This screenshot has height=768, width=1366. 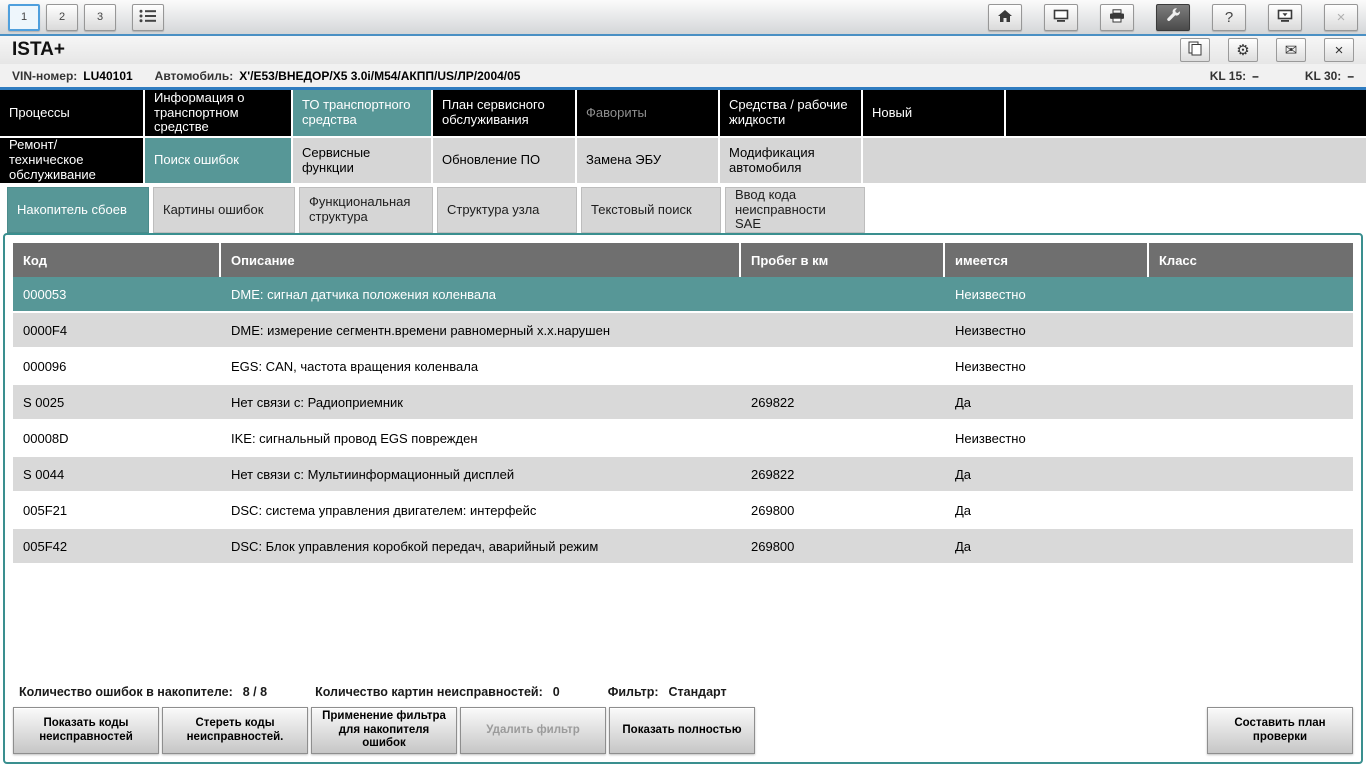 I want to click on function-tab: Функциональная структура, so click(x=366, y=210).